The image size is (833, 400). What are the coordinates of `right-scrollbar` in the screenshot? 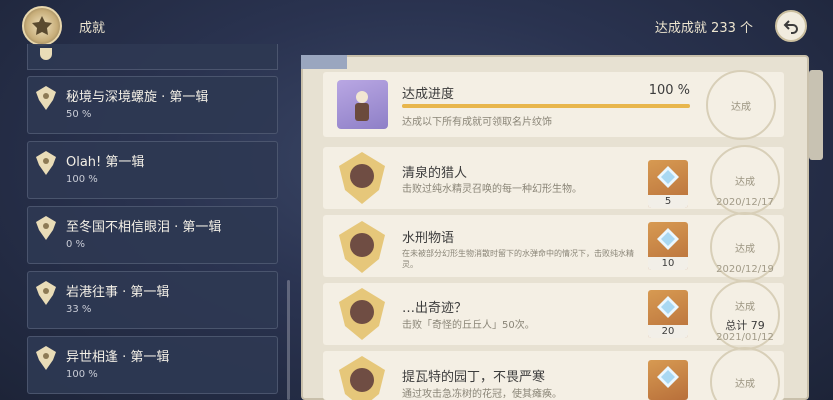 It's located at (816, 115).